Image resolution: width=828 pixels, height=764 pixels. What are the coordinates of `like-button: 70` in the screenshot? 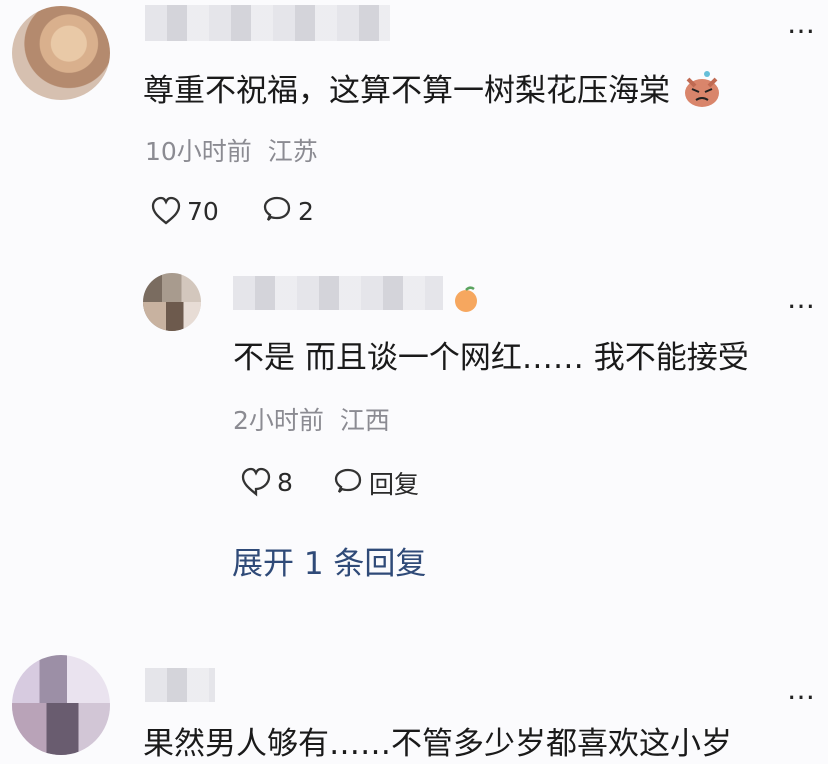 It's located at (184, 211).